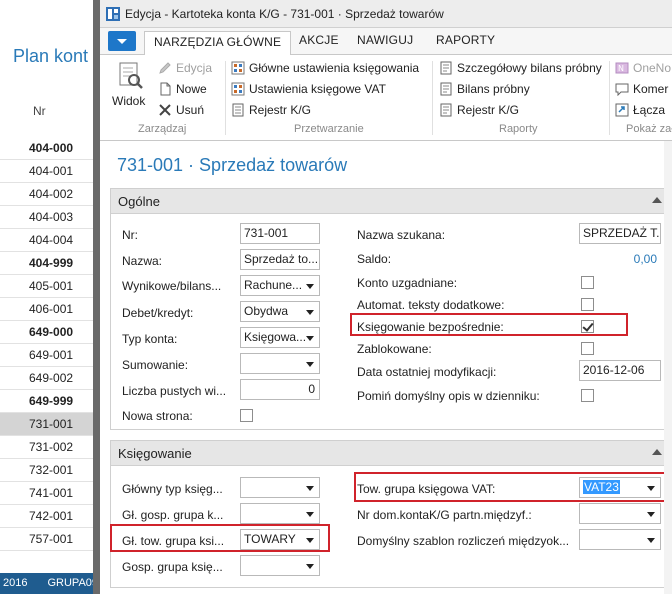 This screenshot has height=594, width=672. Describe the element at coordinates (319, 44) in the screenshot. I see `tab-akcje: AKCJE` at that location.